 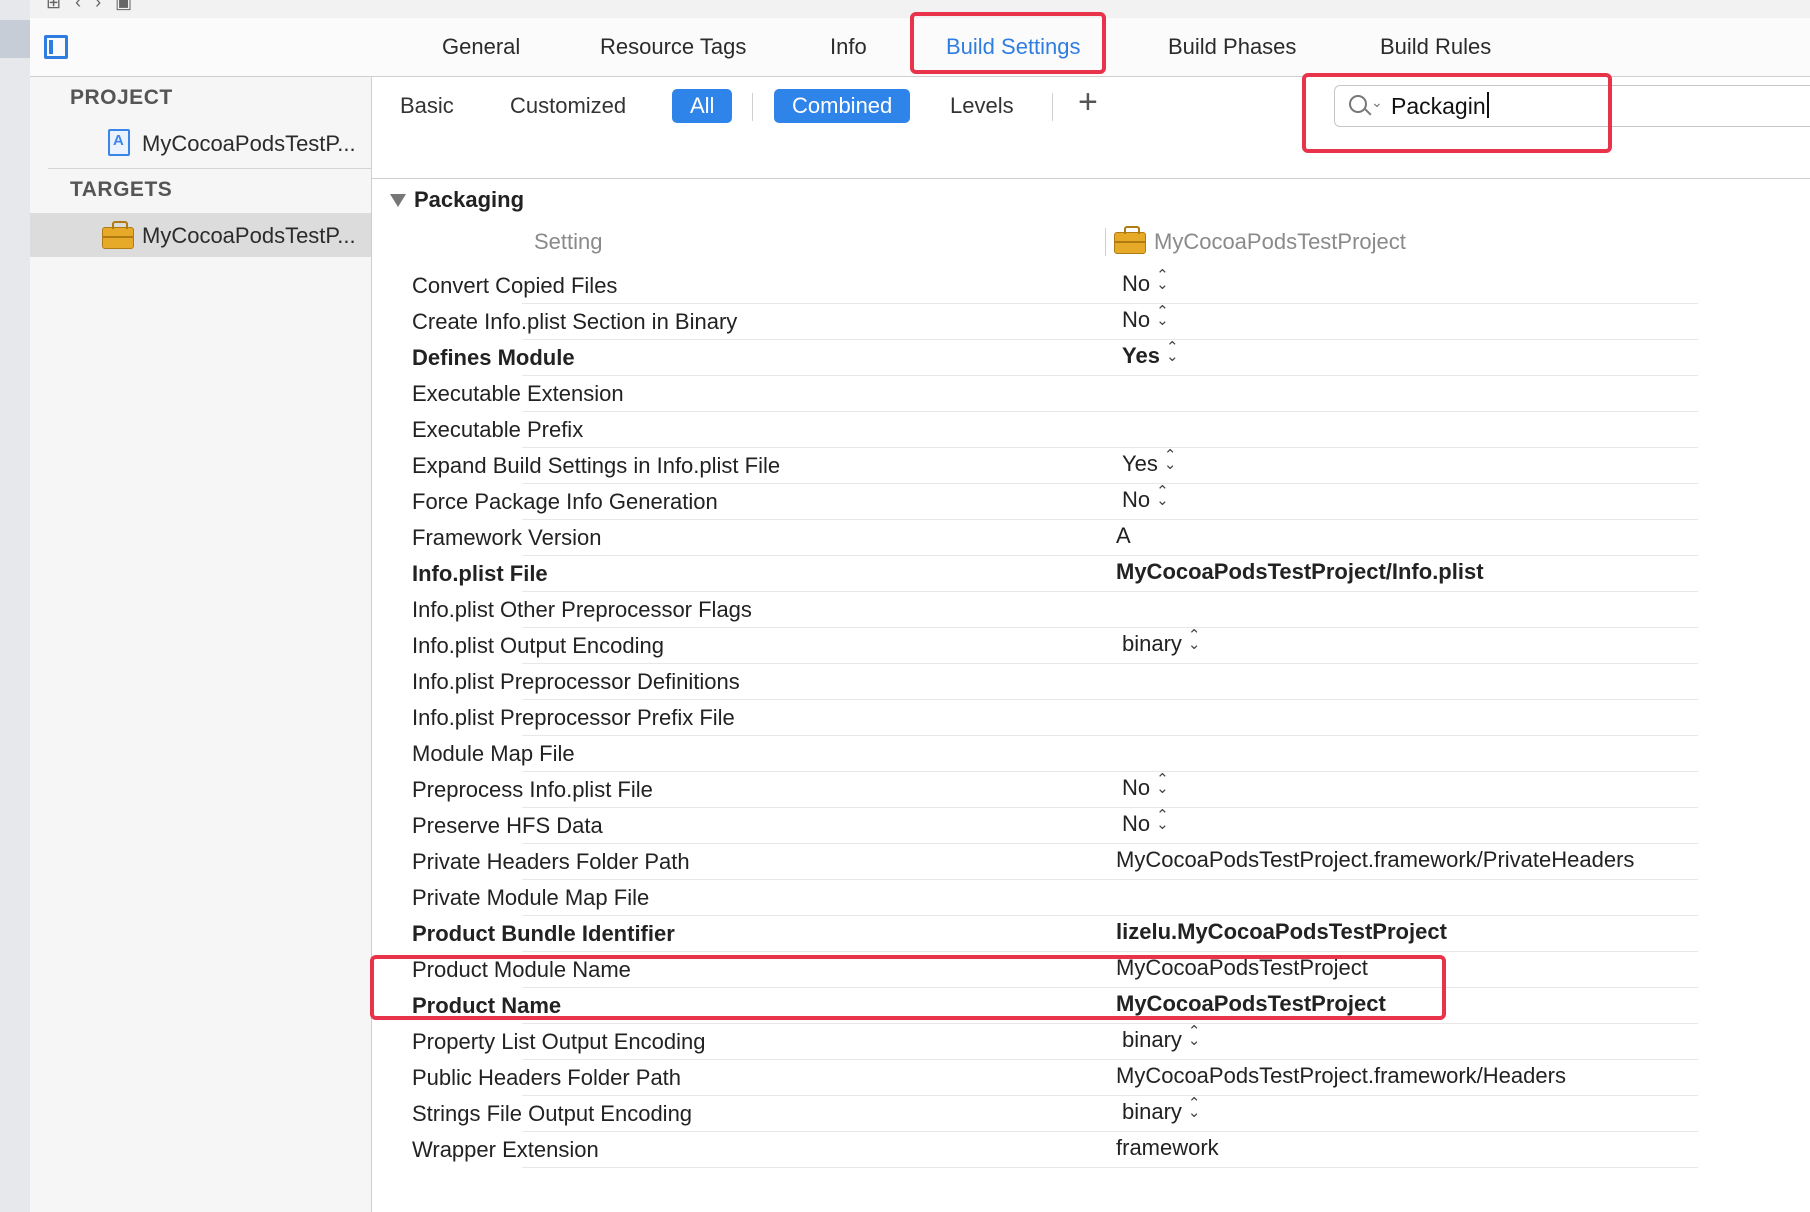 What do you see at coordinates (842, 106) in the screenshot?
I see `filter-combined: Combined` at bounding box center [842, 106].